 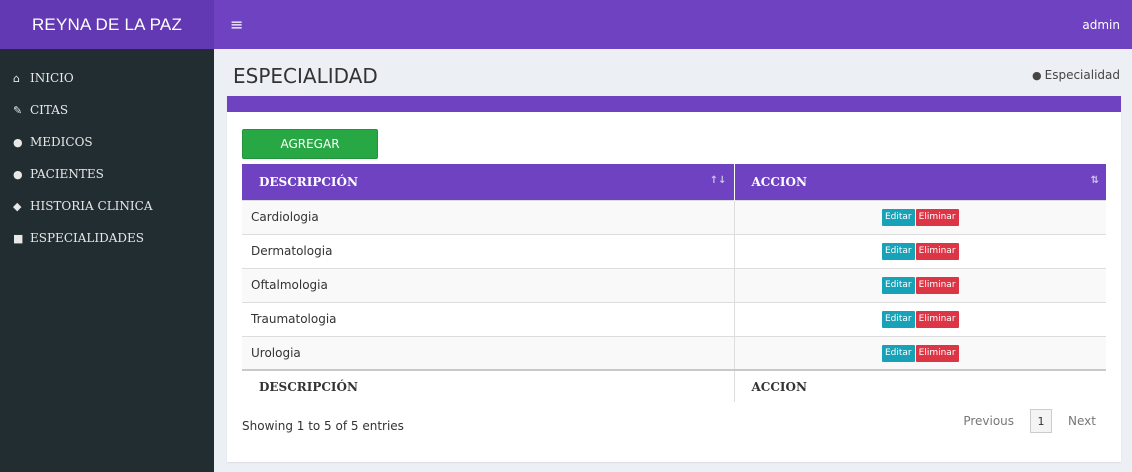 I want to click on navbar: ≡ admin, so click(x=673, y=24).